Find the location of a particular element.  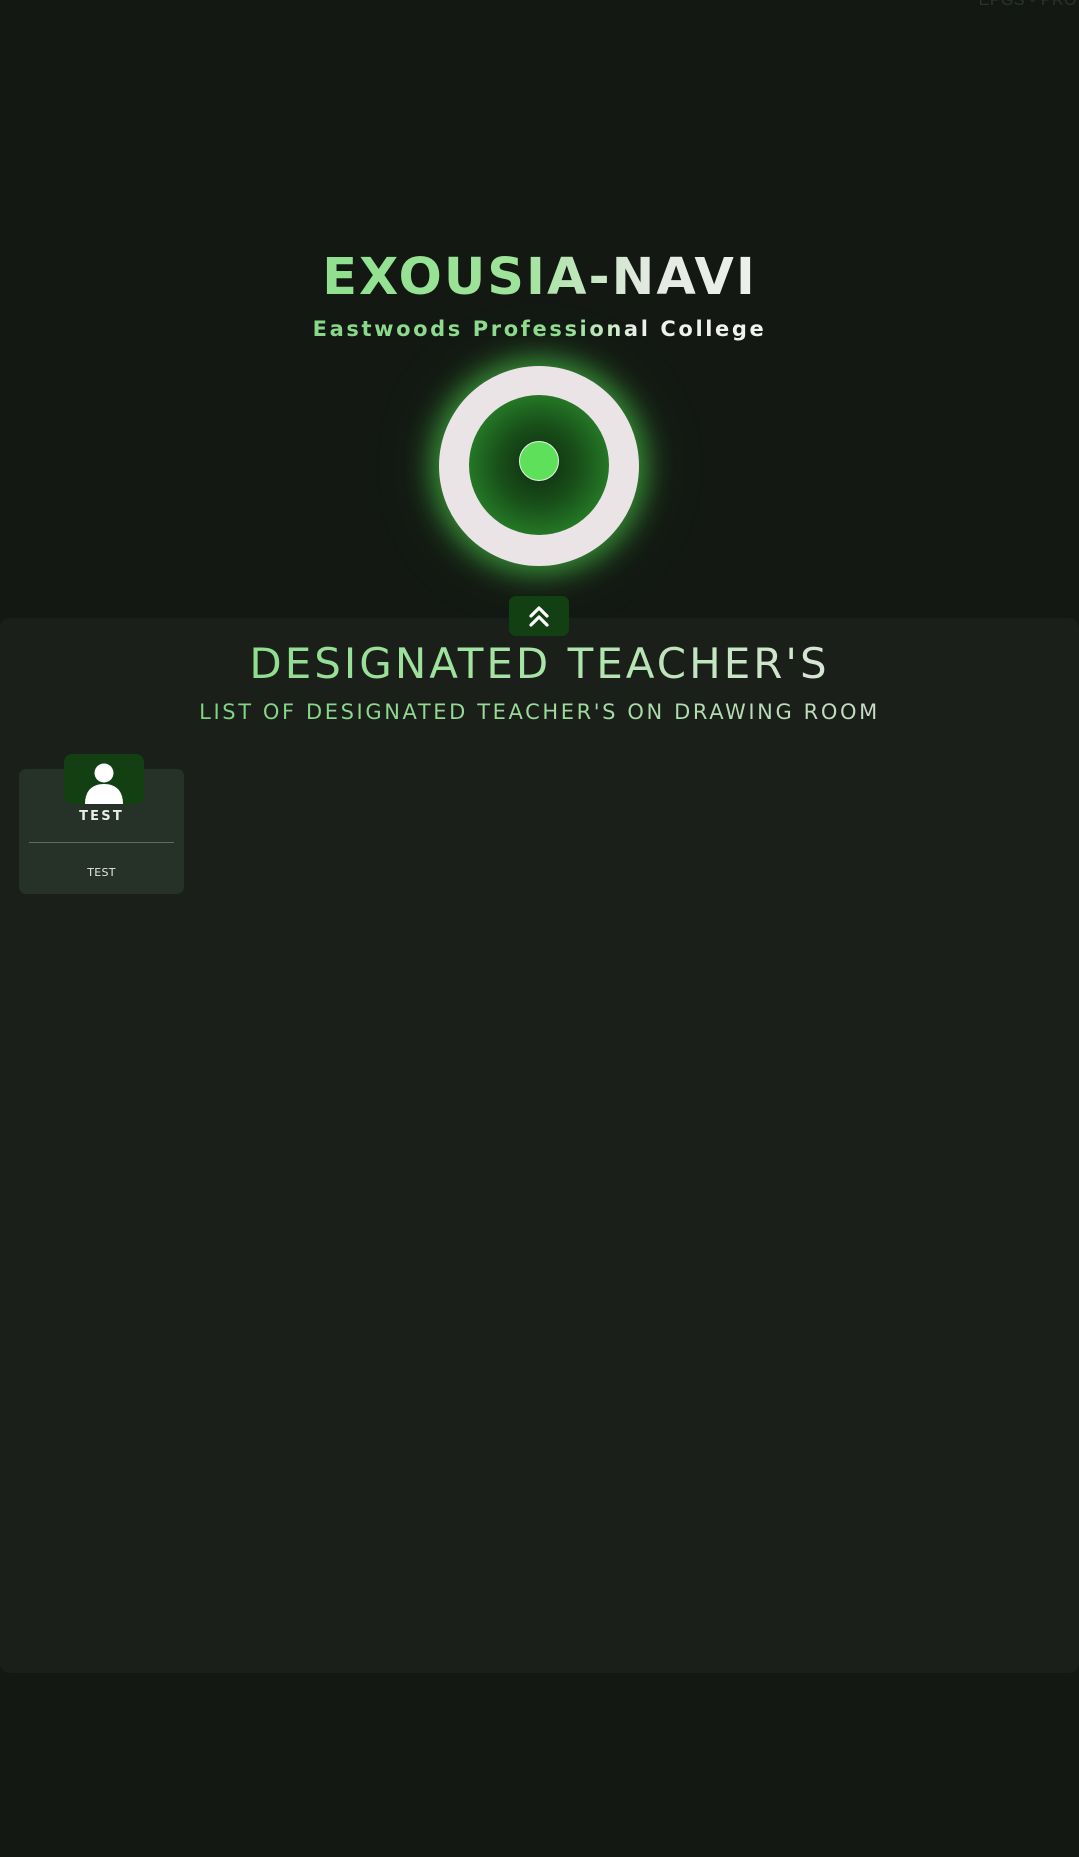

app-title: EXOUSIA-NAVI is located at coordinates (539, 278).